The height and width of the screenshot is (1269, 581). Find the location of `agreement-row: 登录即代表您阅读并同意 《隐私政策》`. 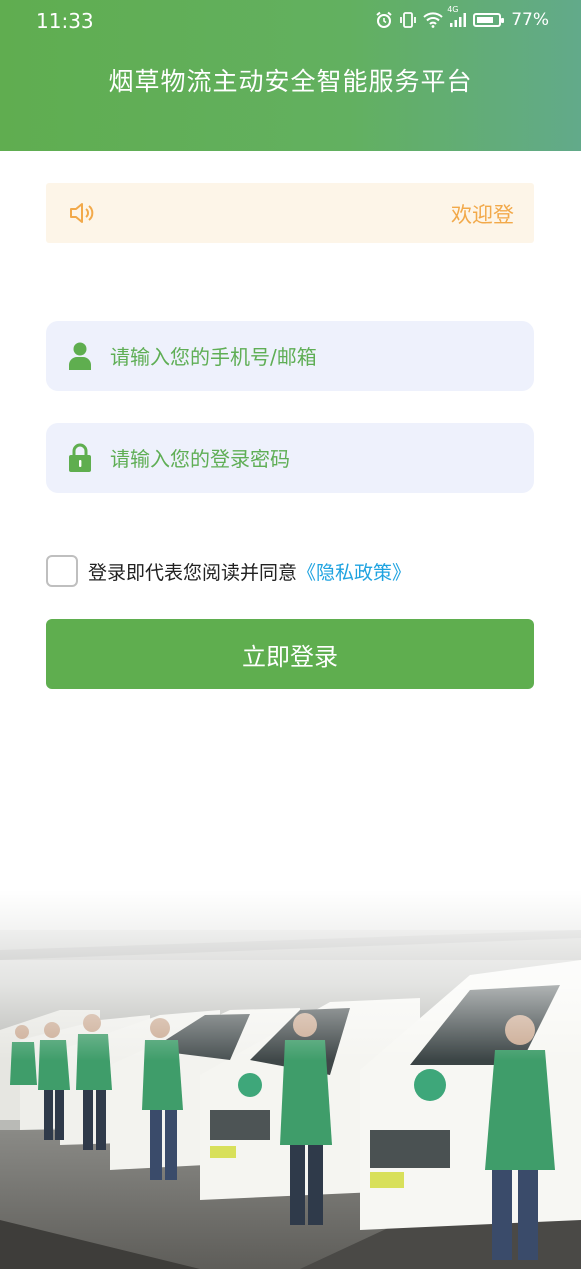

agreement-row: 登录即代表您阅读并同意 《隐私政策》 is located at coordinates (228, 571).